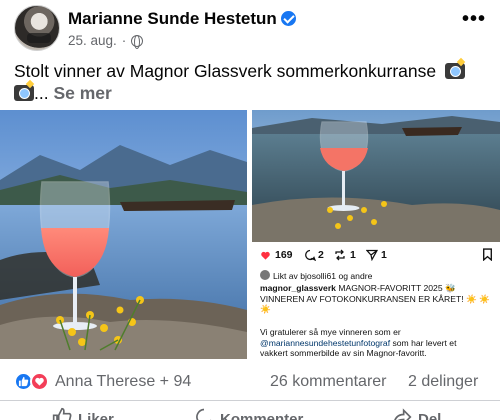 This screenshot has height=420, width=500. I want to click on instagram-mention-link: @mariannesundehestetunfotograf, so click(325, 343).